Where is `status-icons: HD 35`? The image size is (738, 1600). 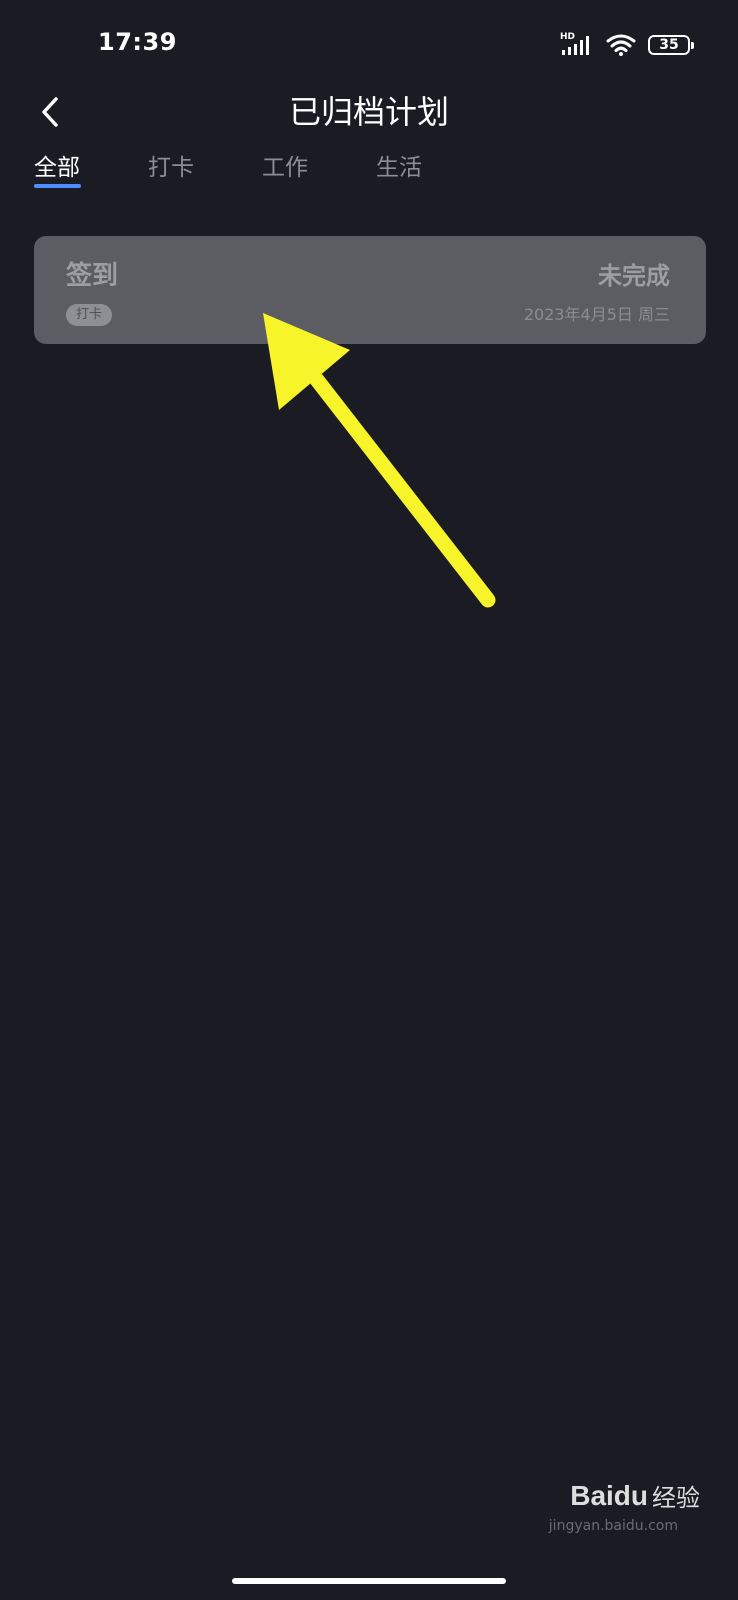 status-icons: HD 35 is located at coordinates (627, 45).